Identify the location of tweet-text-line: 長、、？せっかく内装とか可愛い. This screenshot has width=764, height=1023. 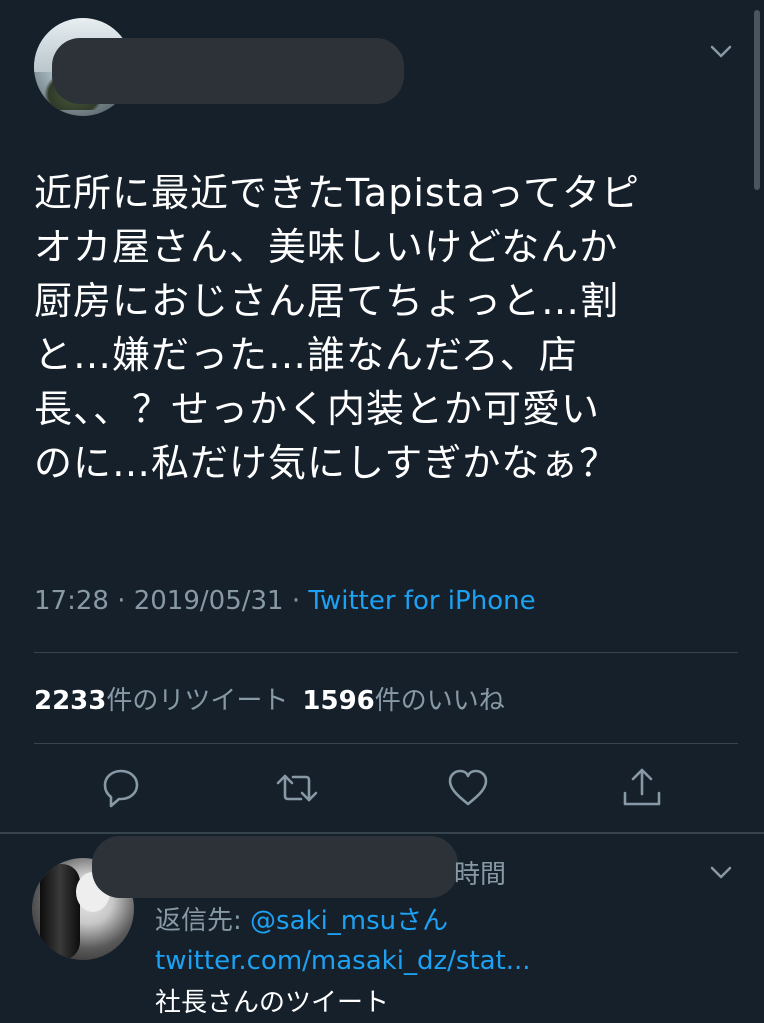
(317, 409).